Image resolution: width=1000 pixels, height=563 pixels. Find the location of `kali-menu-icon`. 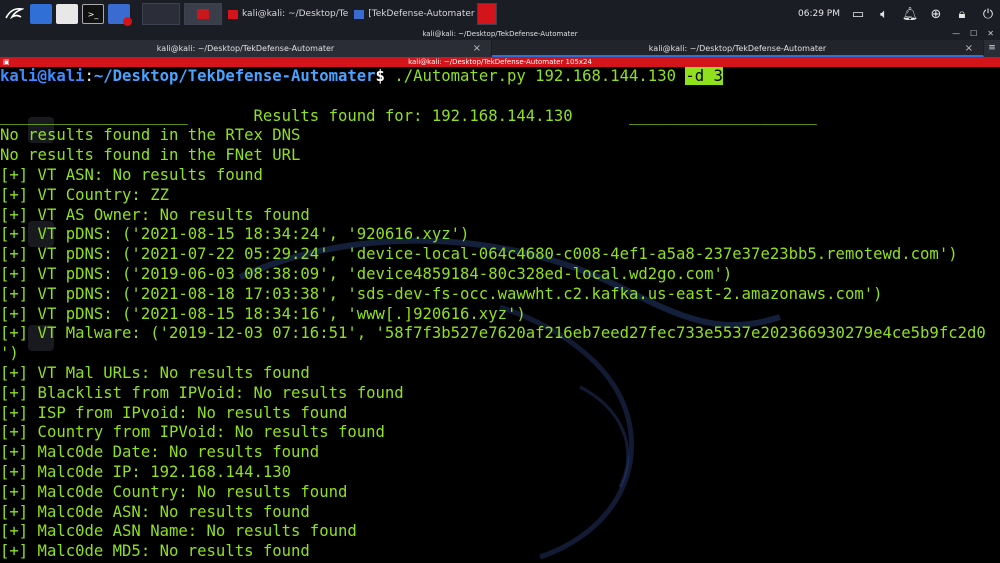

kali-menu-icon is located at coordinates (14, 14).